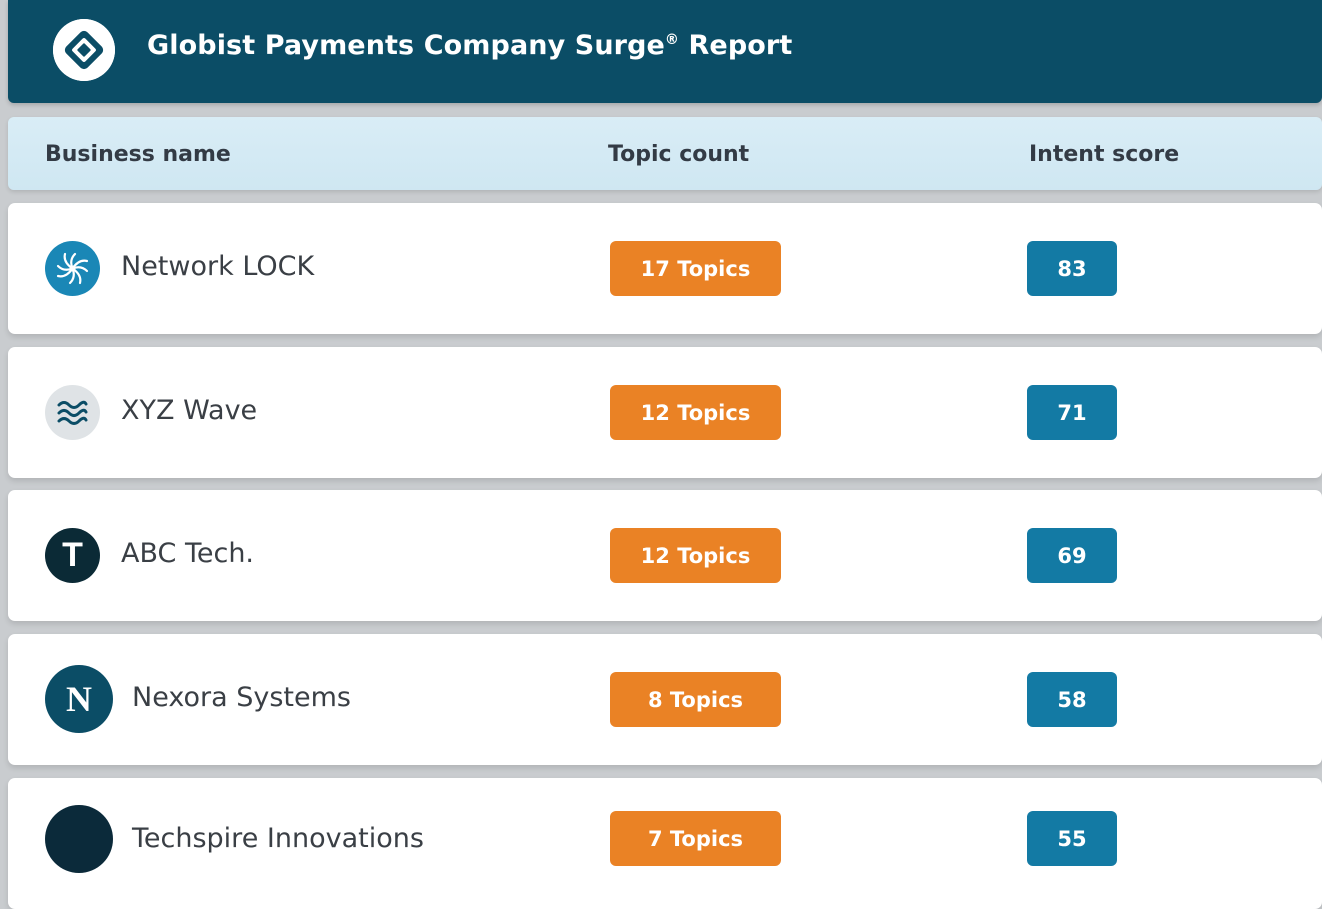  Describe the element at coordinates (1072, 412) in the screenshot. I see `intent-score-badge: 71` at that location.